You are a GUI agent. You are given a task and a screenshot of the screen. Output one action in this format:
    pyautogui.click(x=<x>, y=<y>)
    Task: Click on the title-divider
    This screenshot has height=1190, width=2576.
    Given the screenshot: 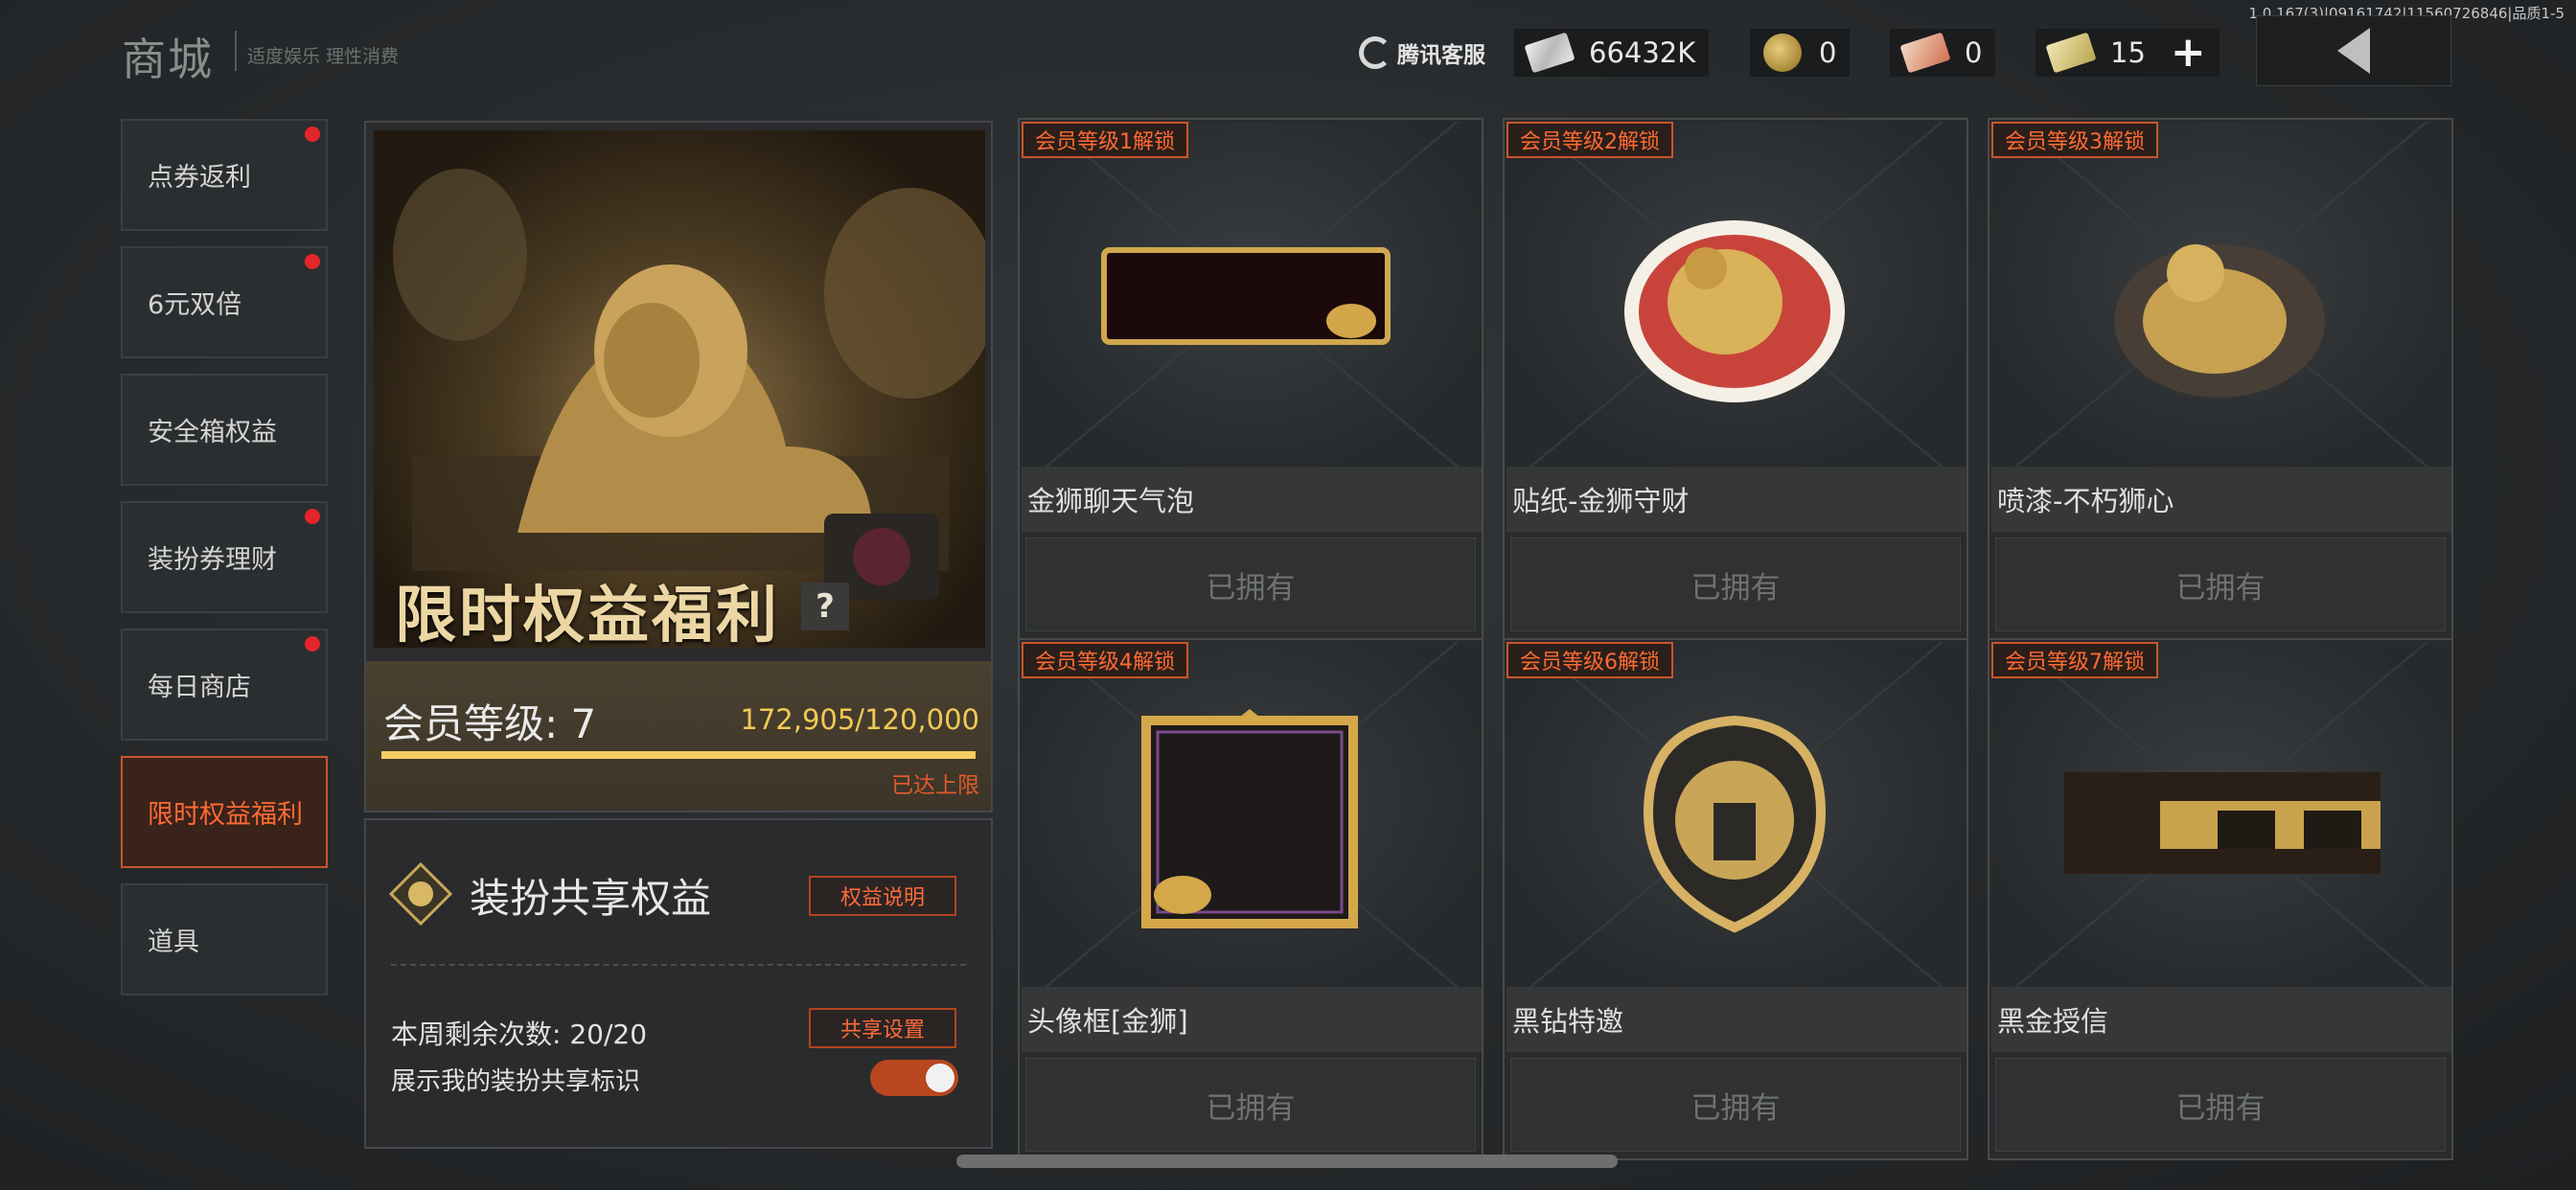 What is the action you would take?
    pyautogui.click(x=236, y=51)
    